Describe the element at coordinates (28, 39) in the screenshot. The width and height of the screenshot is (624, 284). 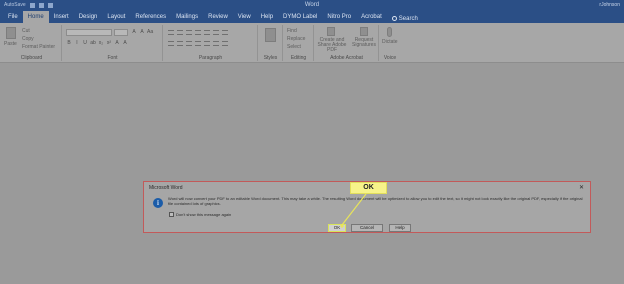
I see `copy-button: Copy` at that location.